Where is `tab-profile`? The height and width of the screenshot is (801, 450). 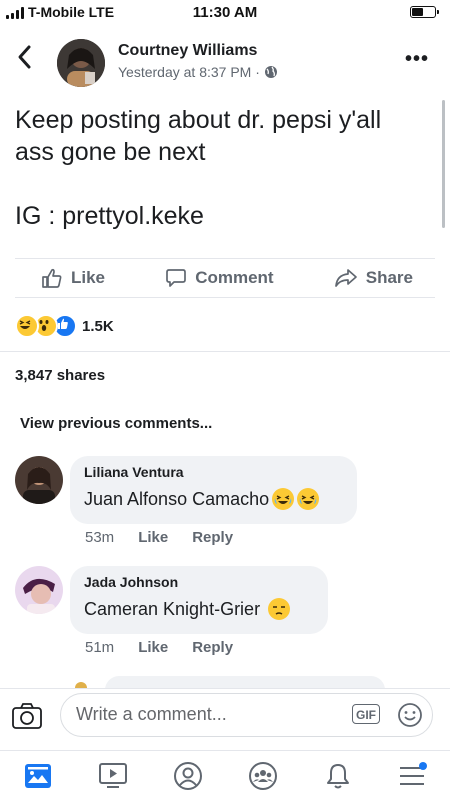
tab-profile is located at coordinates (188, 776).